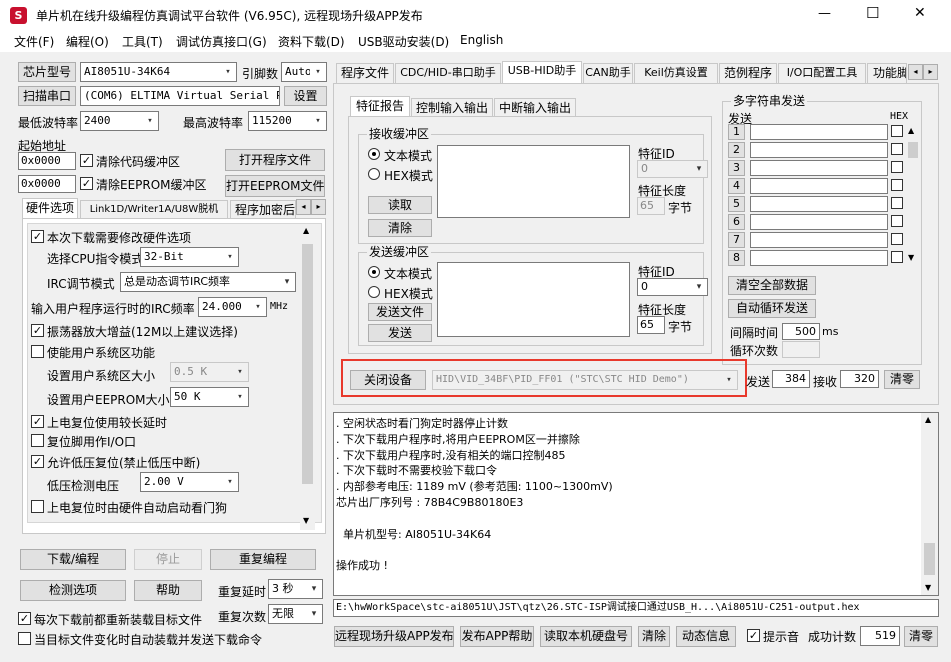 The width and height of the screenshot is (951, 662). Describe the element at coordinates (824, 13) in the screenshot. I see `minimize-button: —` at that location.